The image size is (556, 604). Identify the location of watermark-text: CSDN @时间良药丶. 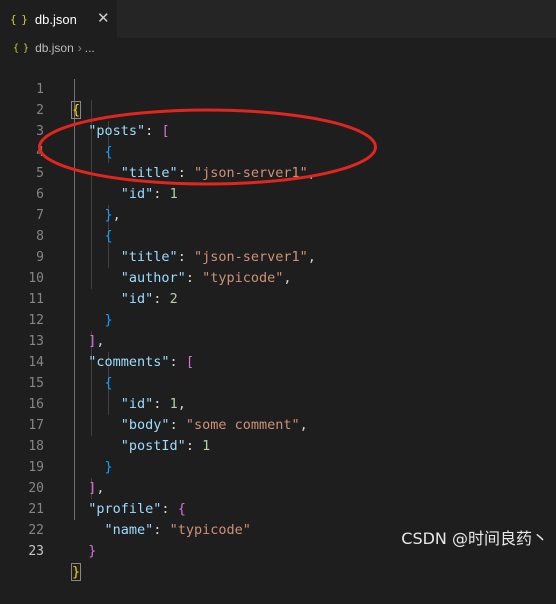
(474, 538).